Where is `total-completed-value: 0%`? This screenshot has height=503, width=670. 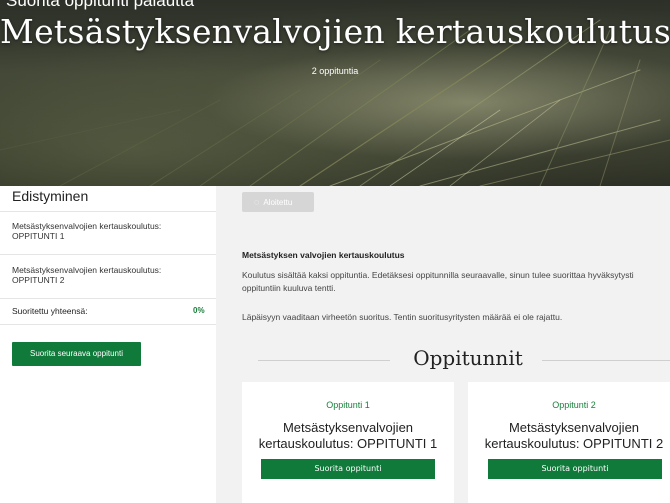
total-completed-value: 0% is located at coordinates (199, 310).